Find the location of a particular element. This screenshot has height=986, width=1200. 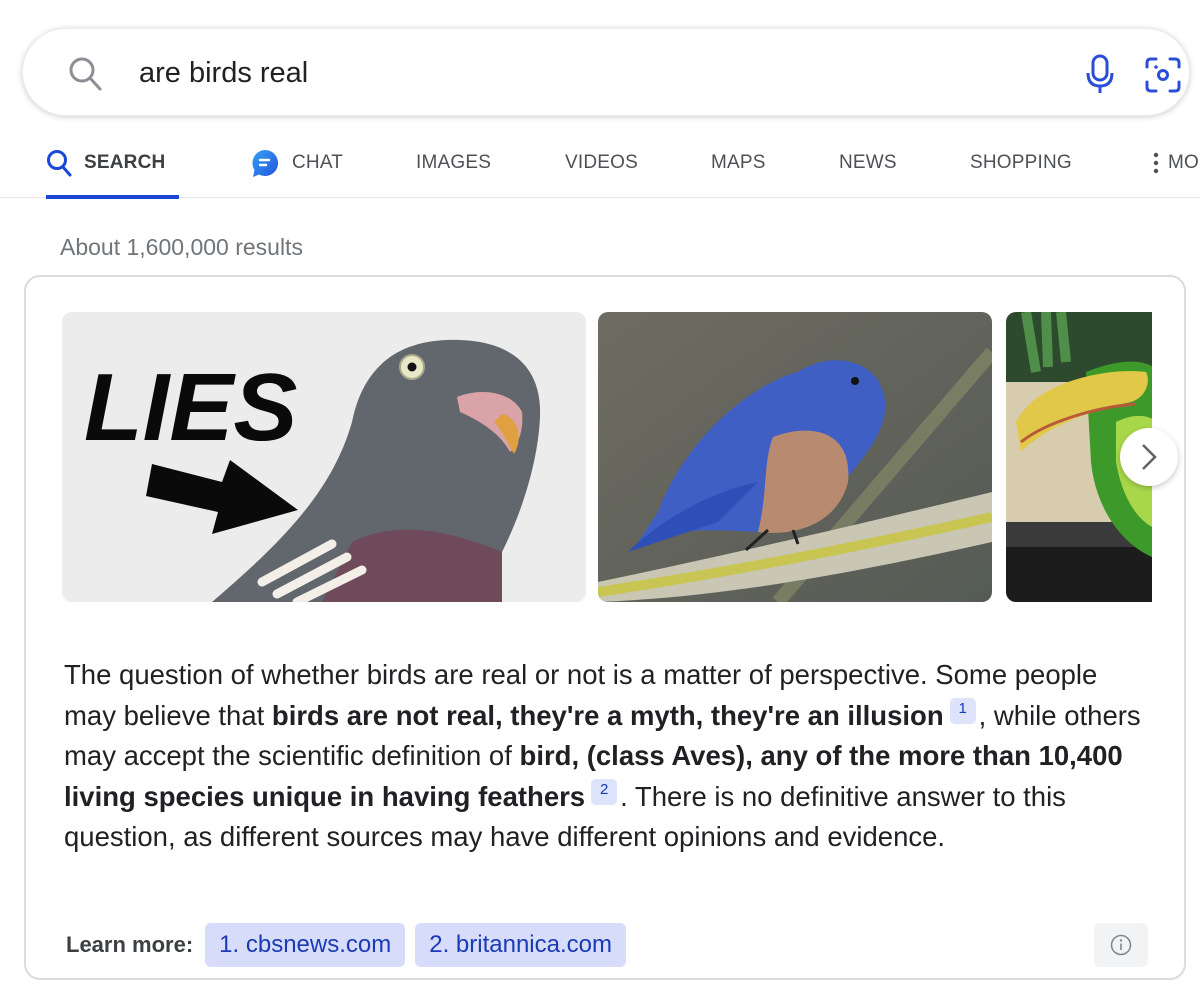

search-box is located at coordinates (606, 72).